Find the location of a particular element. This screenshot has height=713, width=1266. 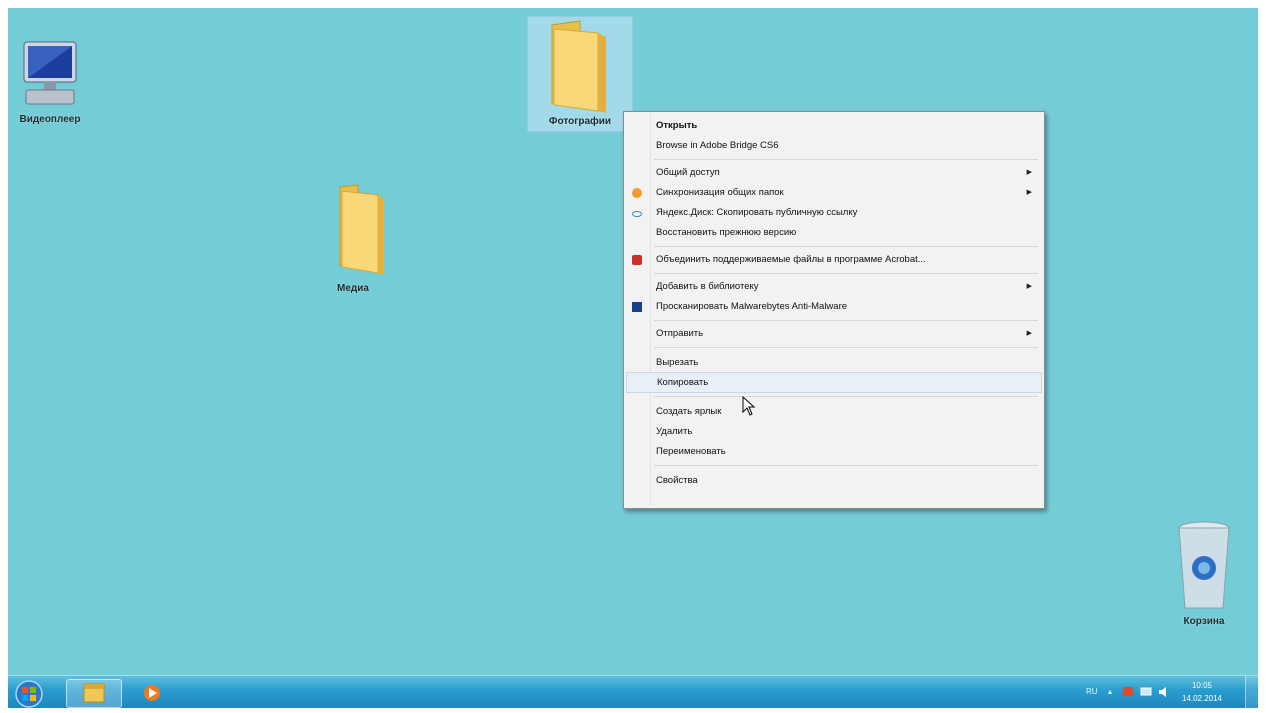

taskbar-explorer-button is located at coordinates (94, 693).